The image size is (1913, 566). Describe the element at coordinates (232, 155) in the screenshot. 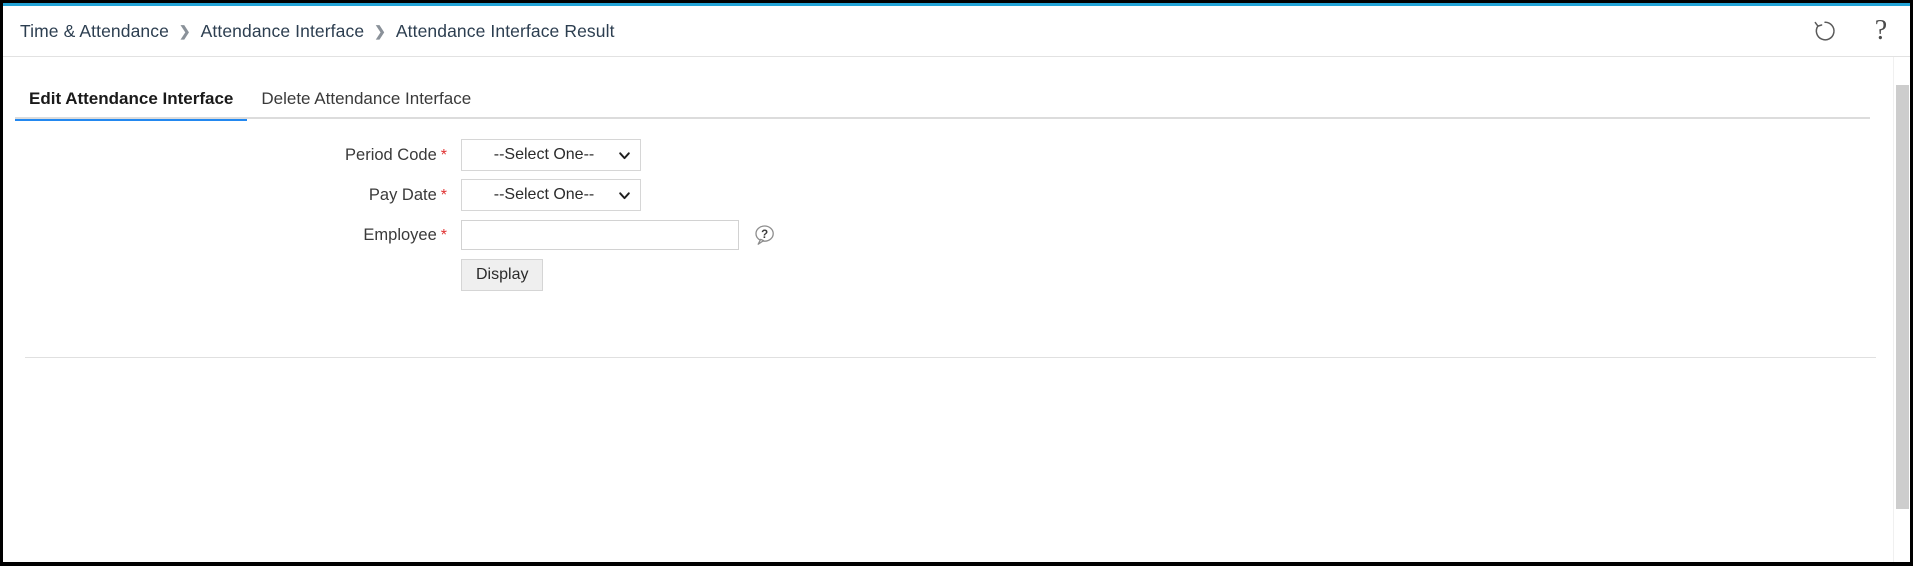

I see `label-period-code: Period Code *` at that location.